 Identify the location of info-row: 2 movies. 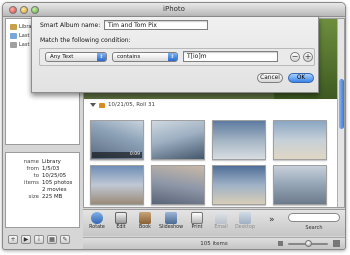
(54, 190).